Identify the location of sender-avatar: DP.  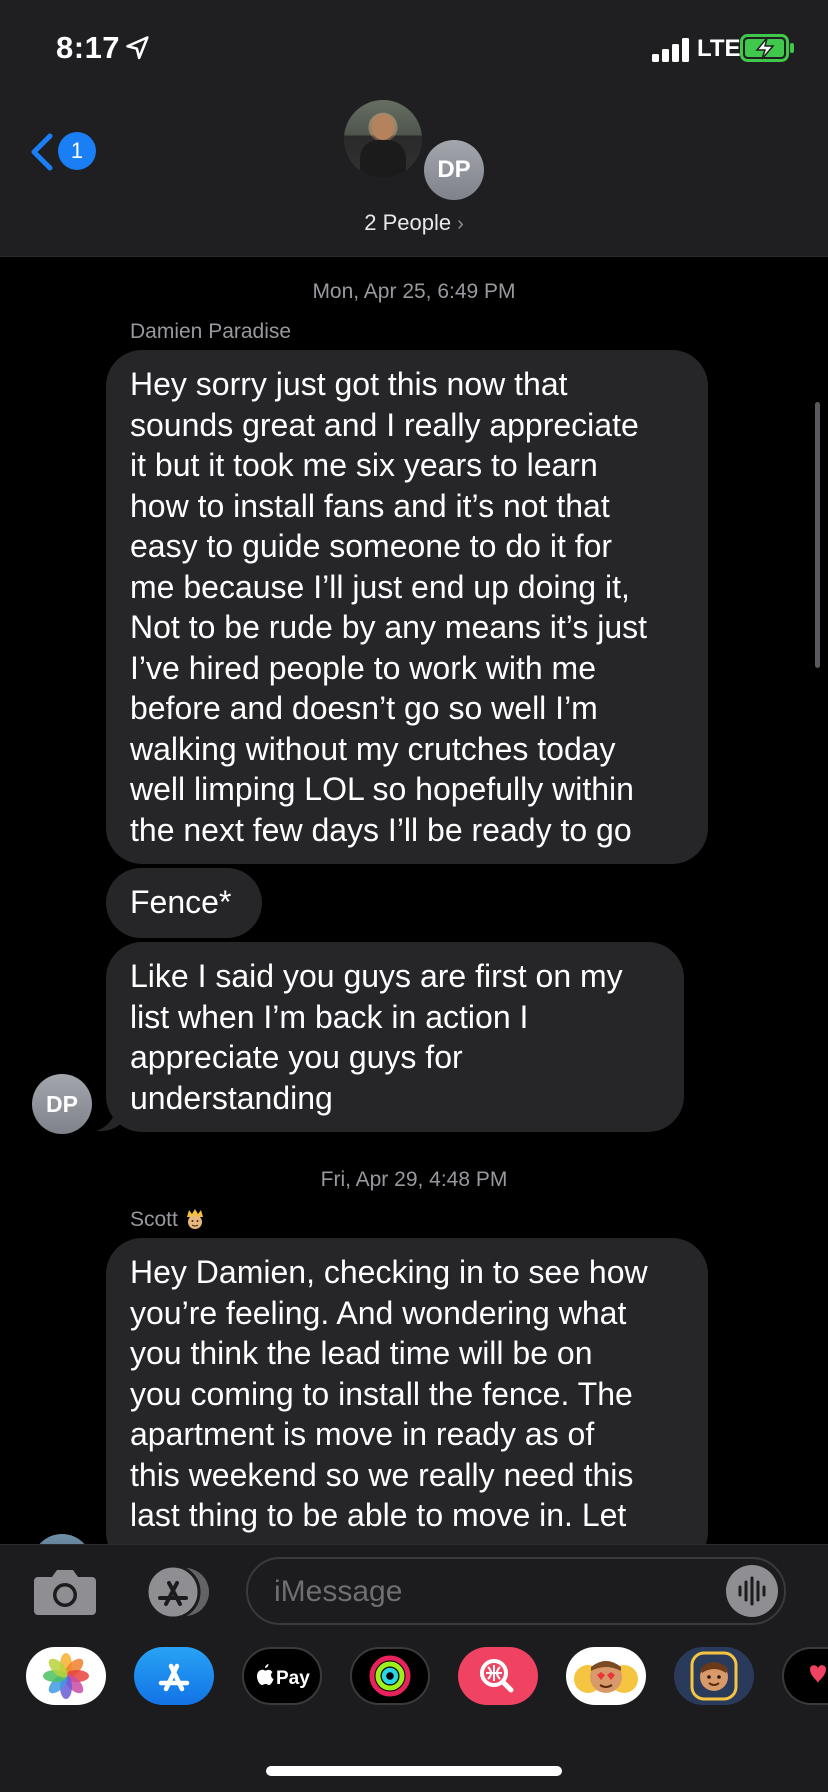
(62, 1104).